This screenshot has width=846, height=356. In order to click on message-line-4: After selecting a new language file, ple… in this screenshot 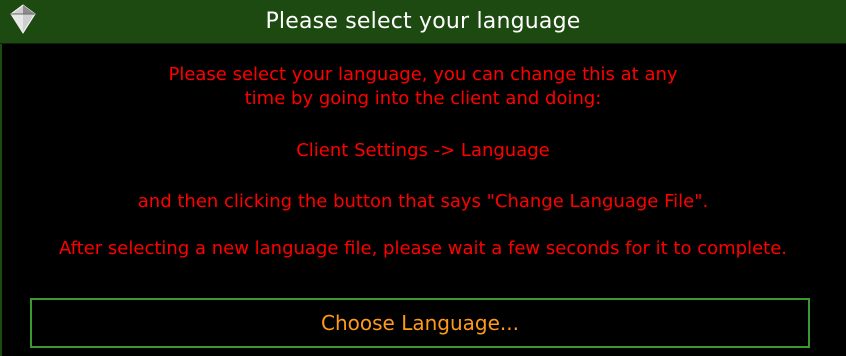, I will do `click(423, 248)`.